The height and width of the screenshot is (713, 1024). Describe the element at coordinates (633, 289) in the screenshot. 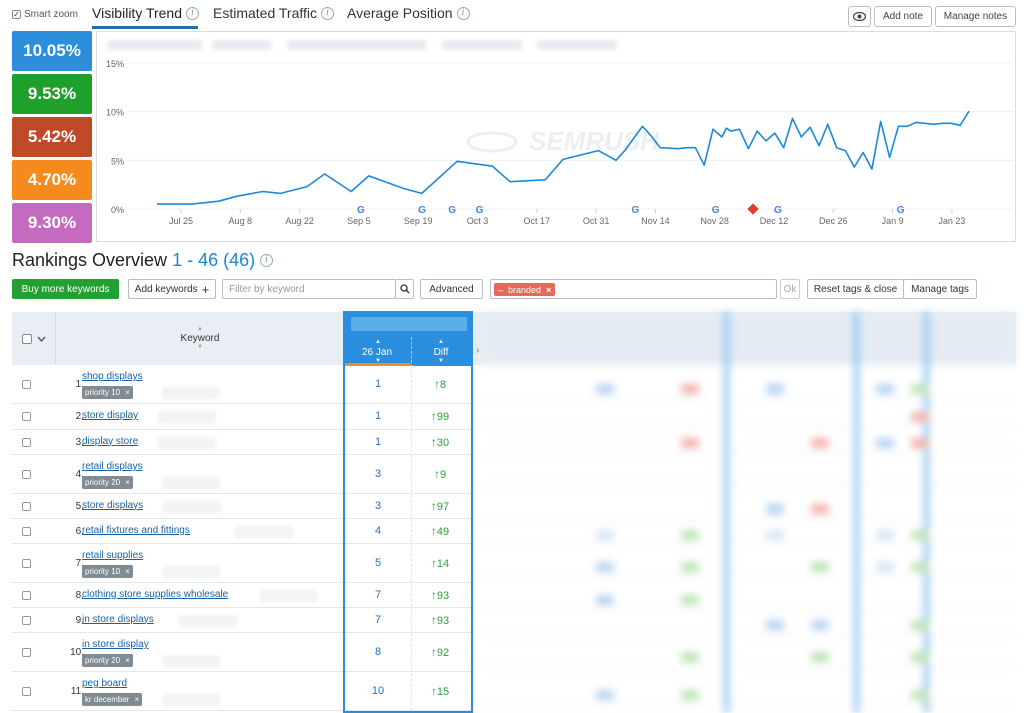

I see `tag-filter-box: – branded ×` at that location.